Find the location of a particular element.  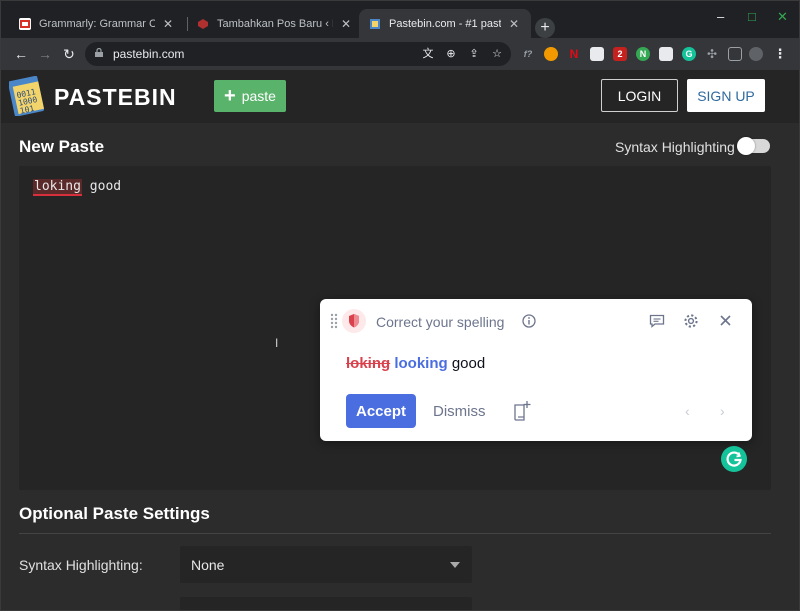

close-window-icon: ✕ is located at coordinates (782, 17).